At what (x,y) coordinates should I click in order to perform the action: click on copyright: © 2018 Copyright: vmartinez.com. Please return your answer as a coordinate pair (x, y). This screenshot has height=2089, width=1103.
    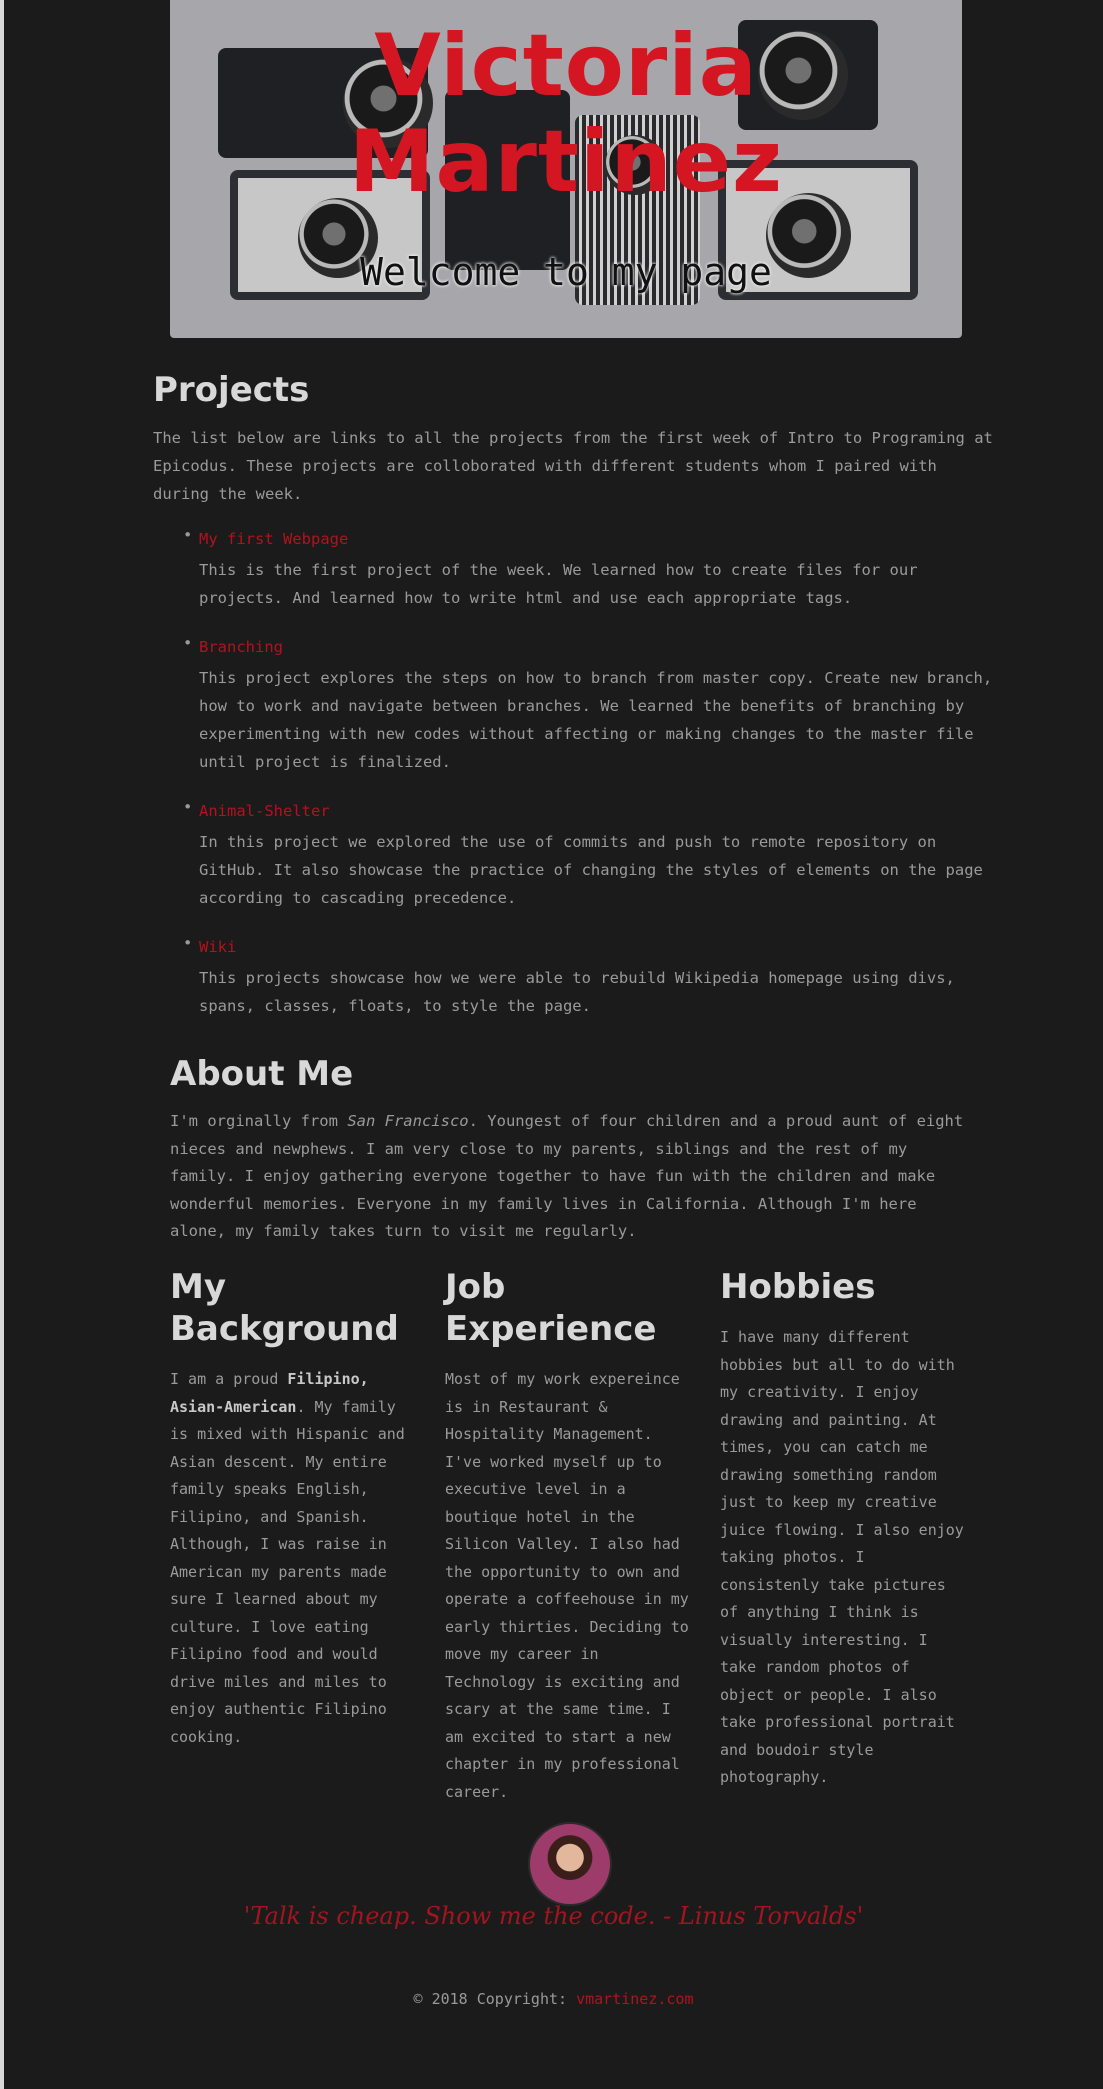
    Looking at the image, I should click on (553, 1999).